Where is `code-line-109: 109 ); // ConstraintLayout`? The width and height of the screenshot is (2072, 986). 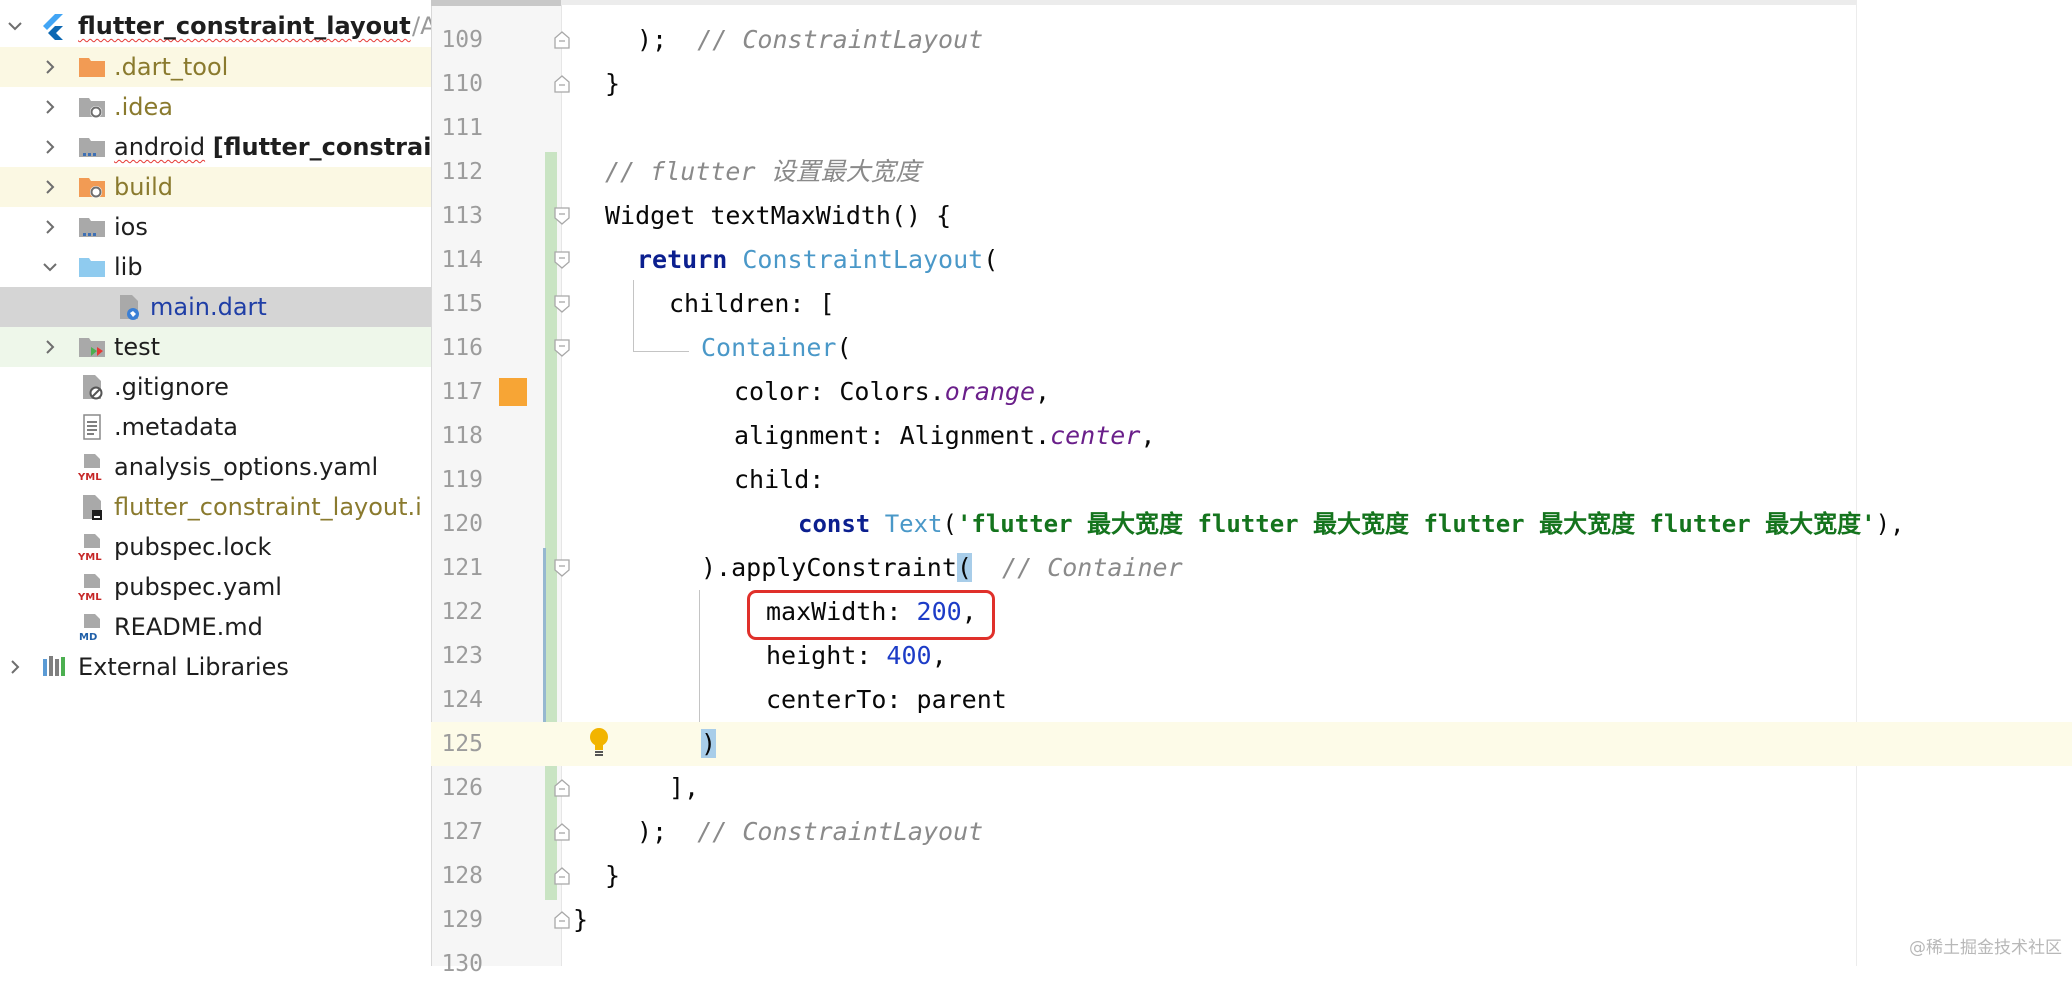 code-line-109: 109 ); // ConstraintLayout is located at coordinates (1251, 40).